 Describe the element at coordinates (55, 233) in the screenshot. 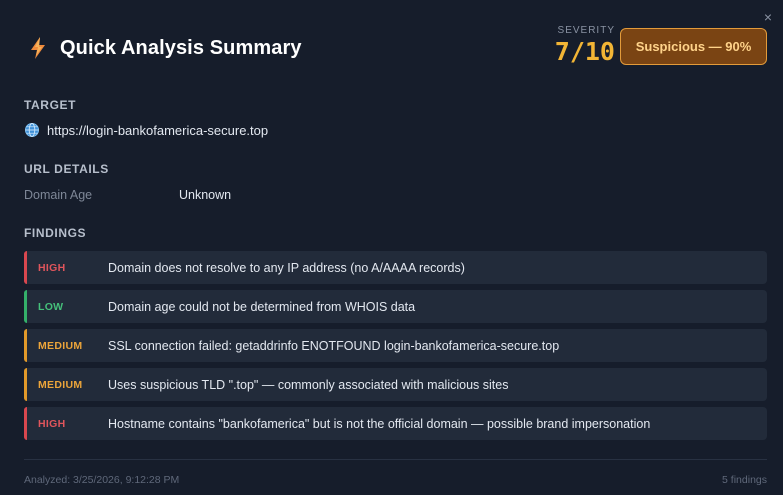

I see `findings-section-title: FINDINGS` at that location.